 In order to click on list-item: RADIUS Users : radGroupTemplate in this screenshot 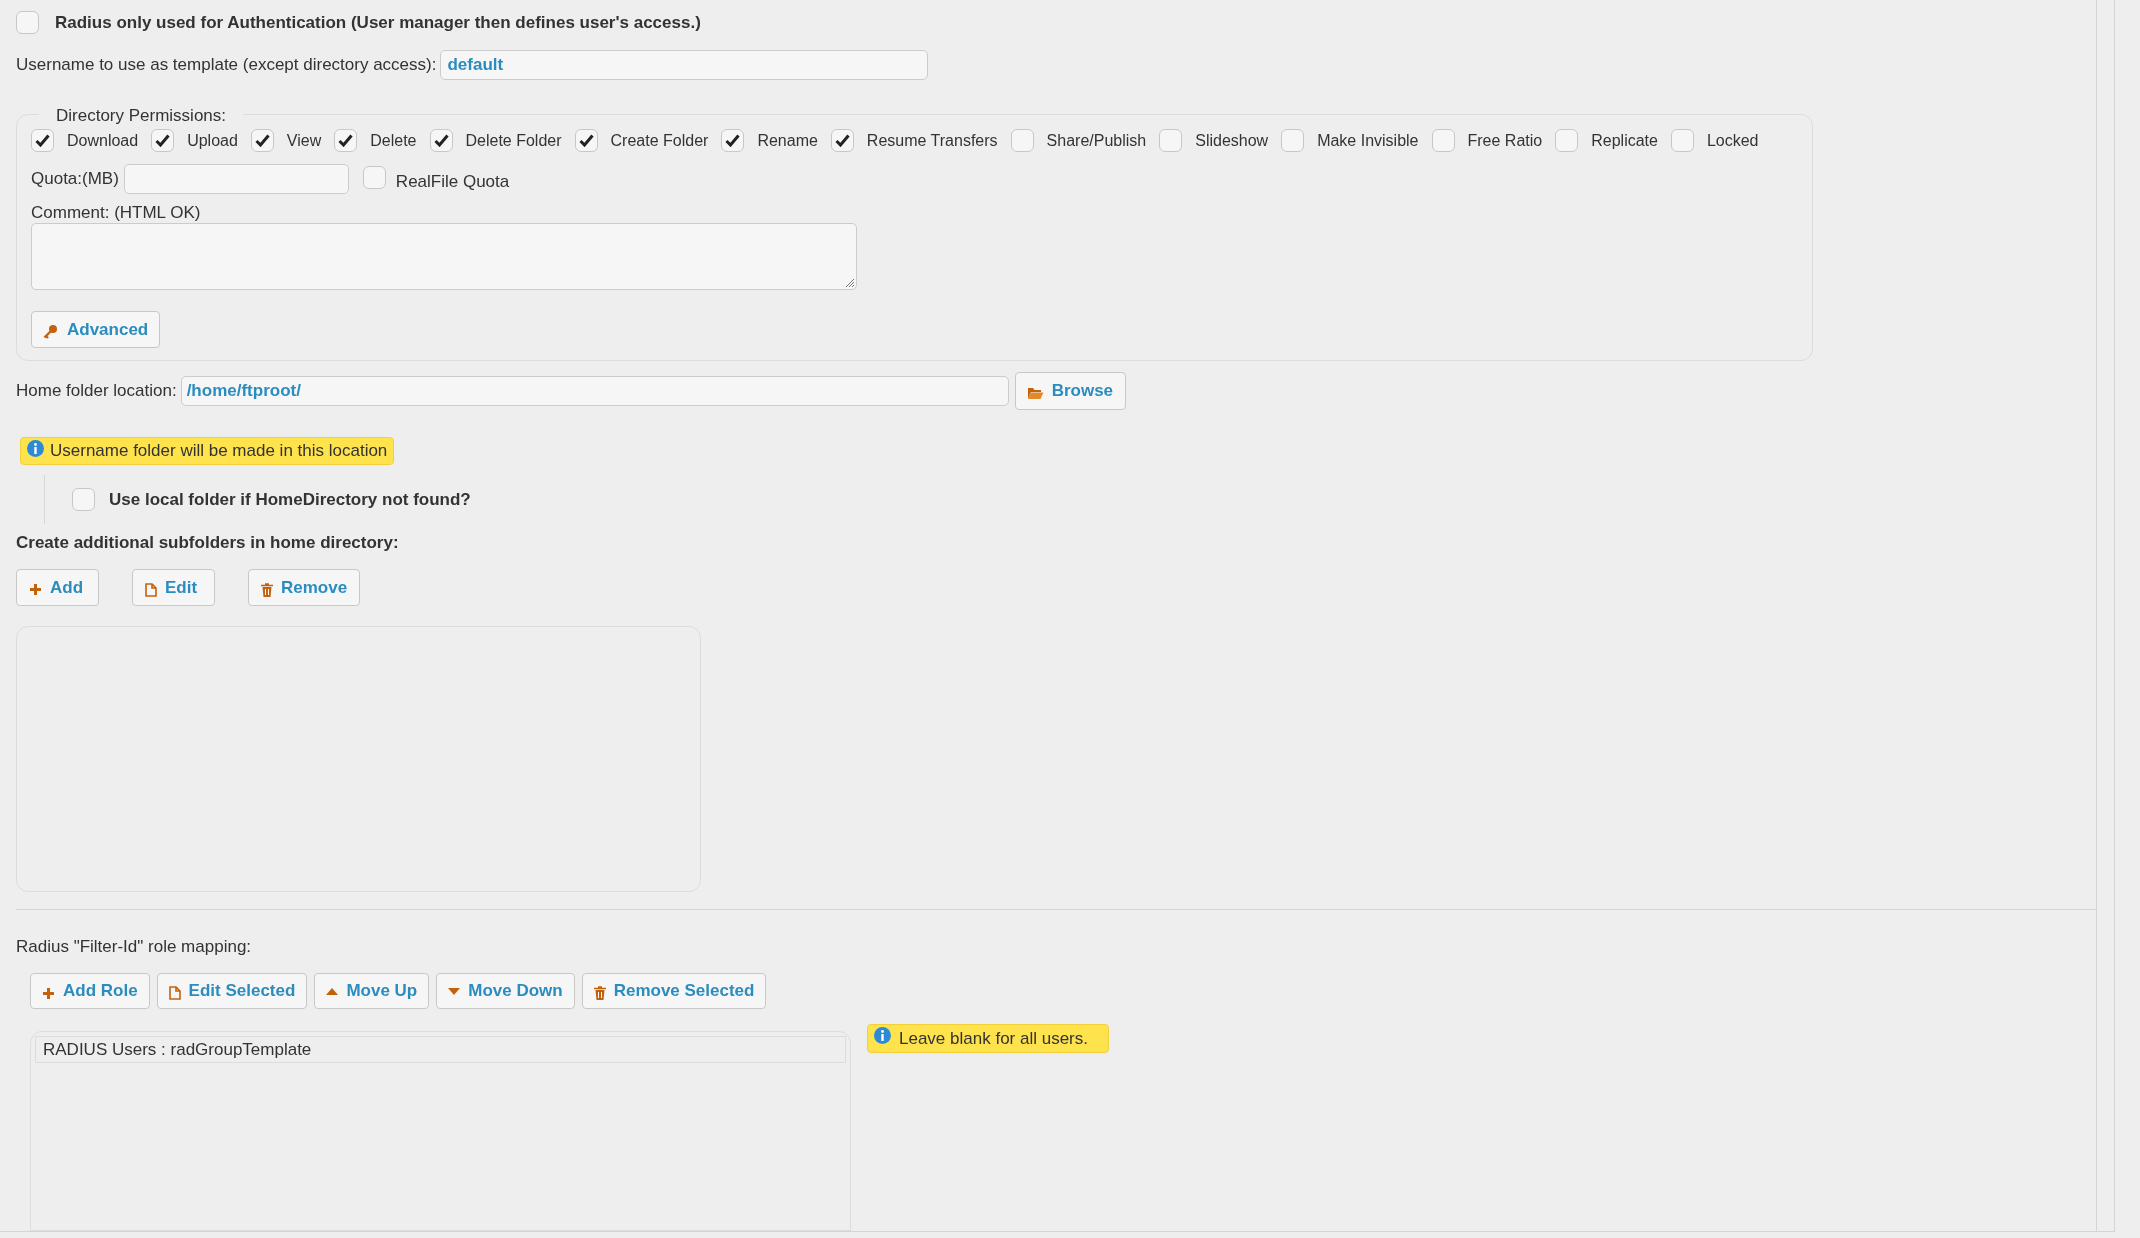, I will do `click(440, 1049)`.